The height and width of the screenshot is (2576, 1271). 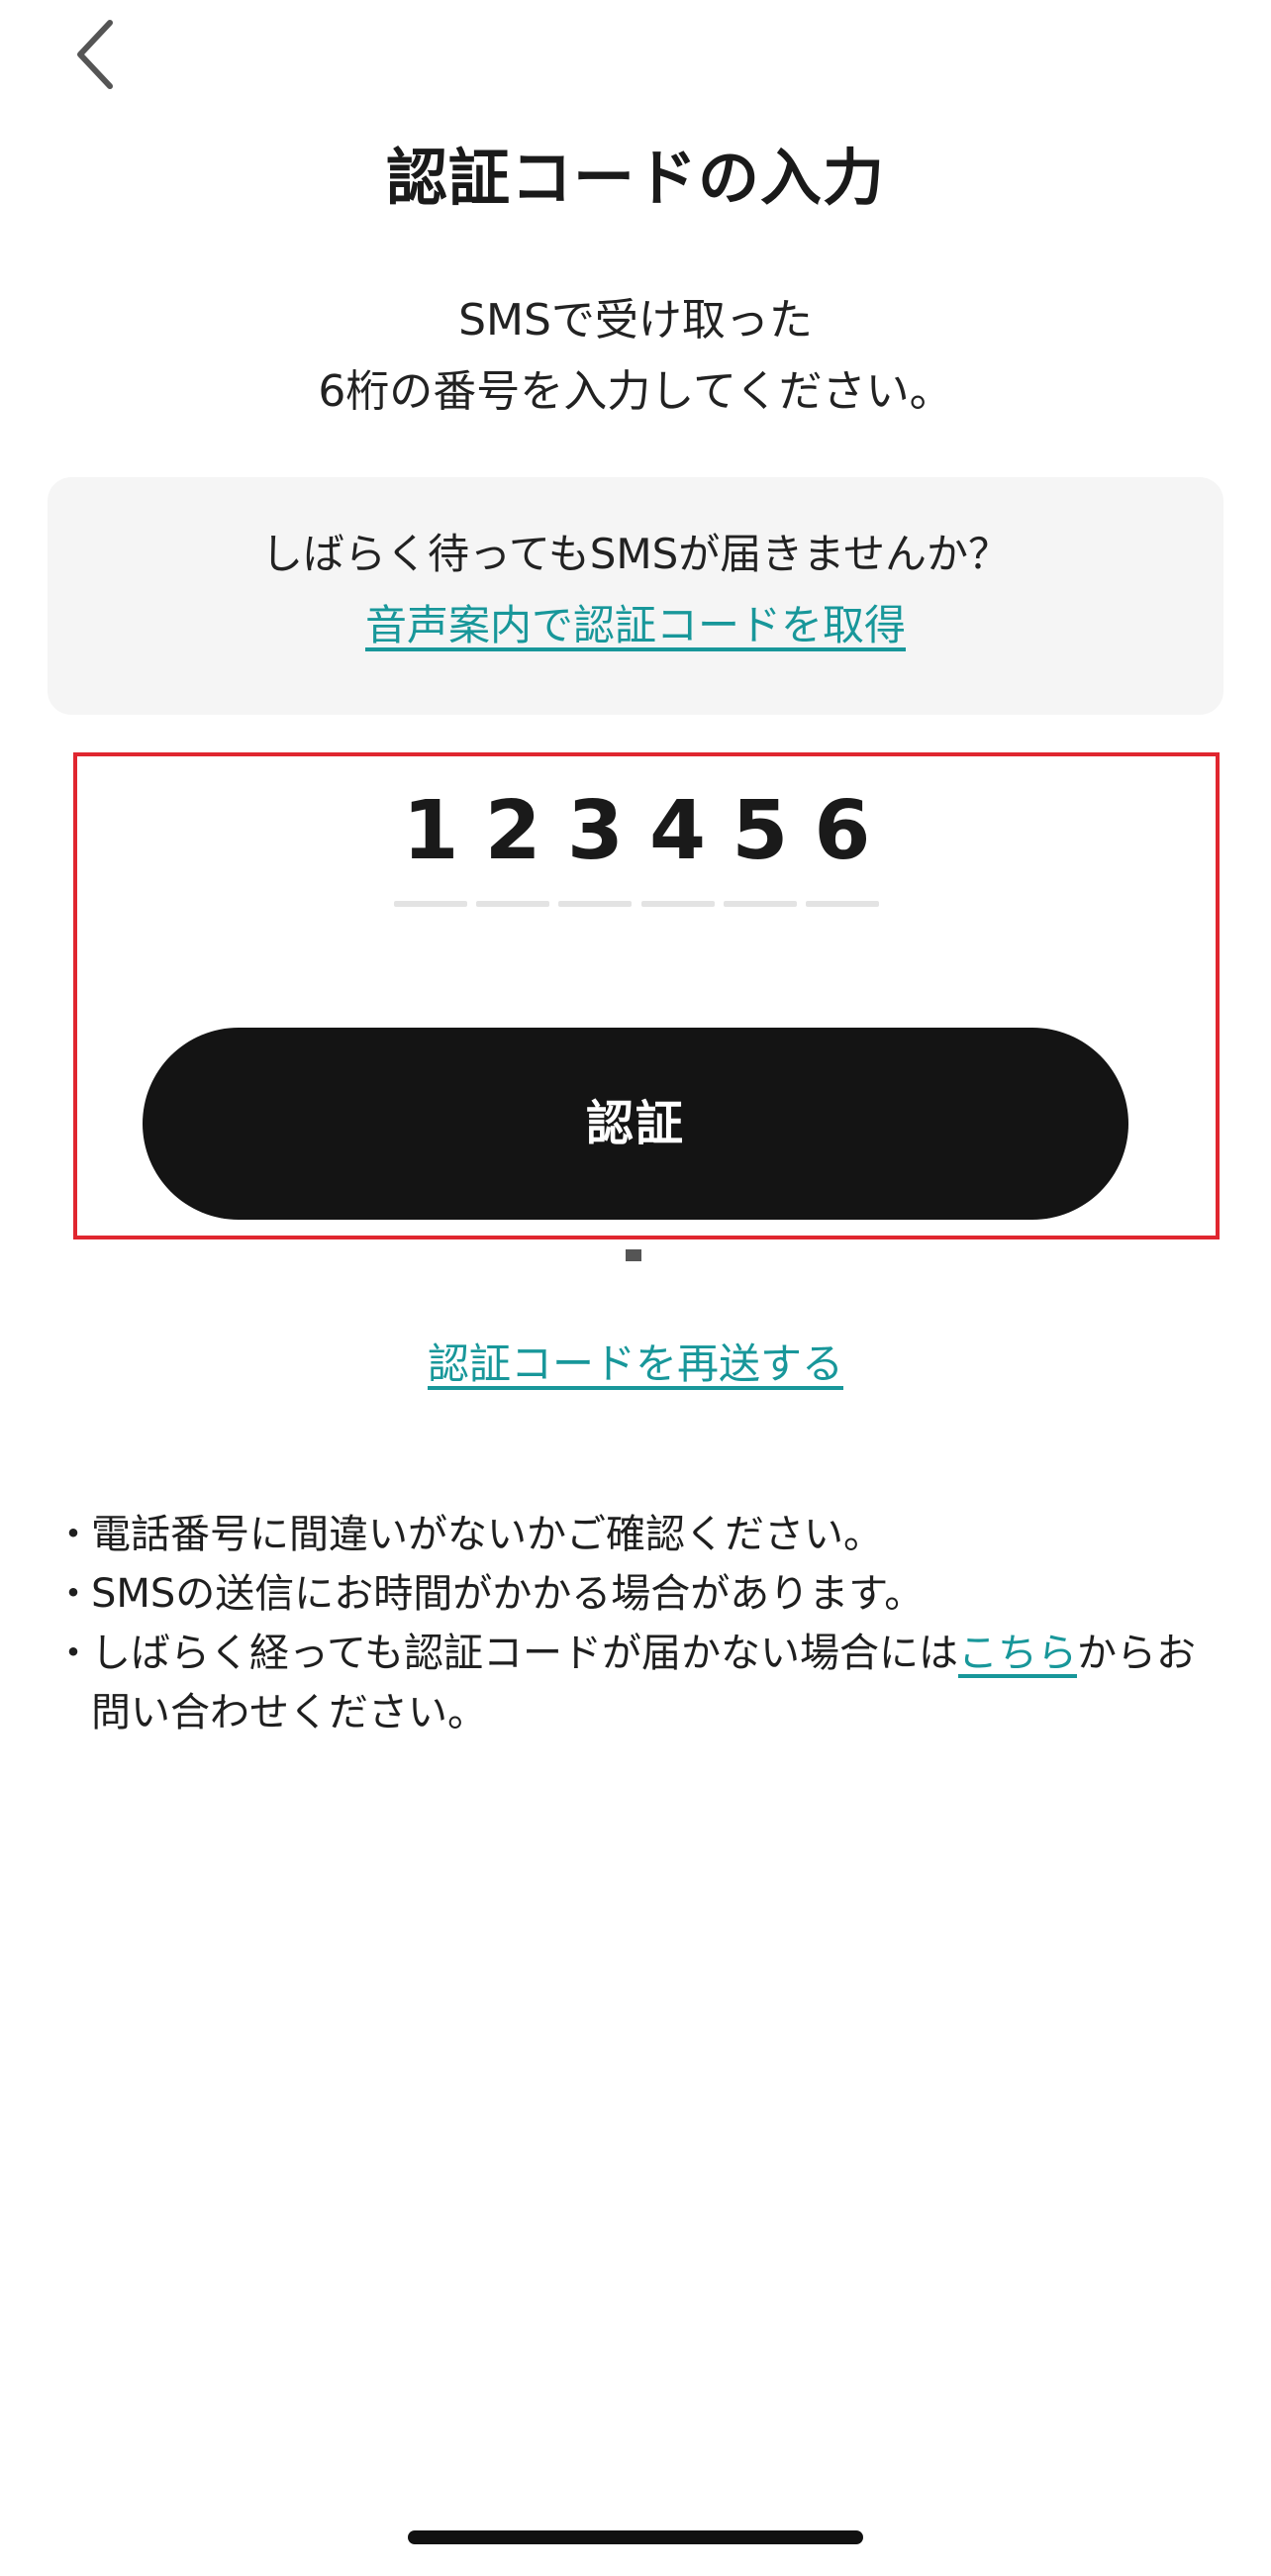 I want to click on verification-code-input: 1 2 3 4 5 6, so click(x=636, y=844).